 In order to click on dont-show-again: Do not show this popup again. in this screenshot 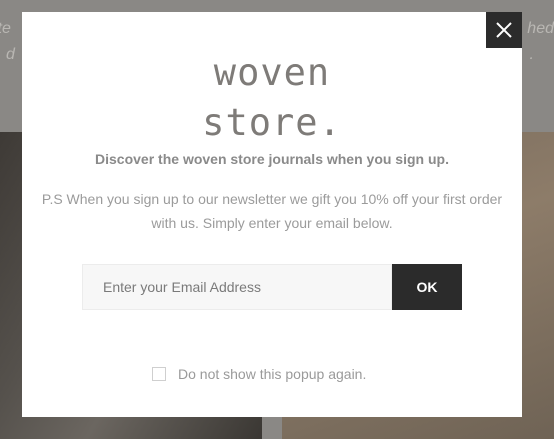, I will do `click(259, 374)`.